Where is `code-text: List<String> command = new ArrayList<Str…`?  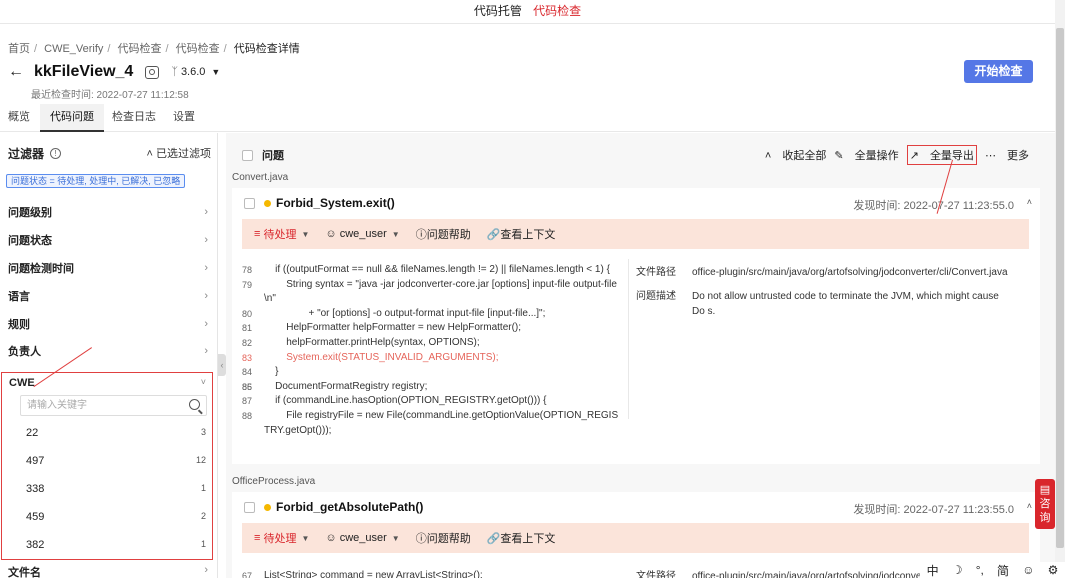 code-text: List<String> command = new ArrayList<Str… is located at coordinates (373, 574).